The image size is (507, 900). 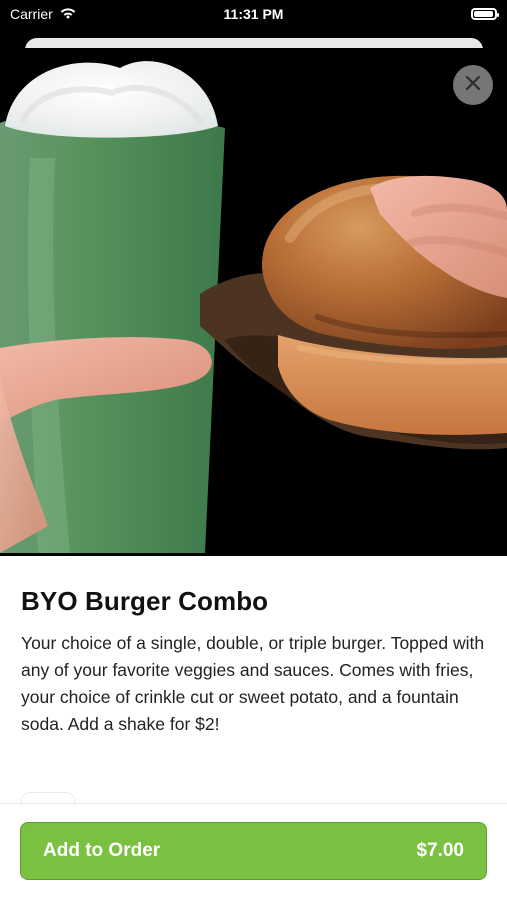 I want to click on status-time: 11:31 PM, so click(x=253, y=14).